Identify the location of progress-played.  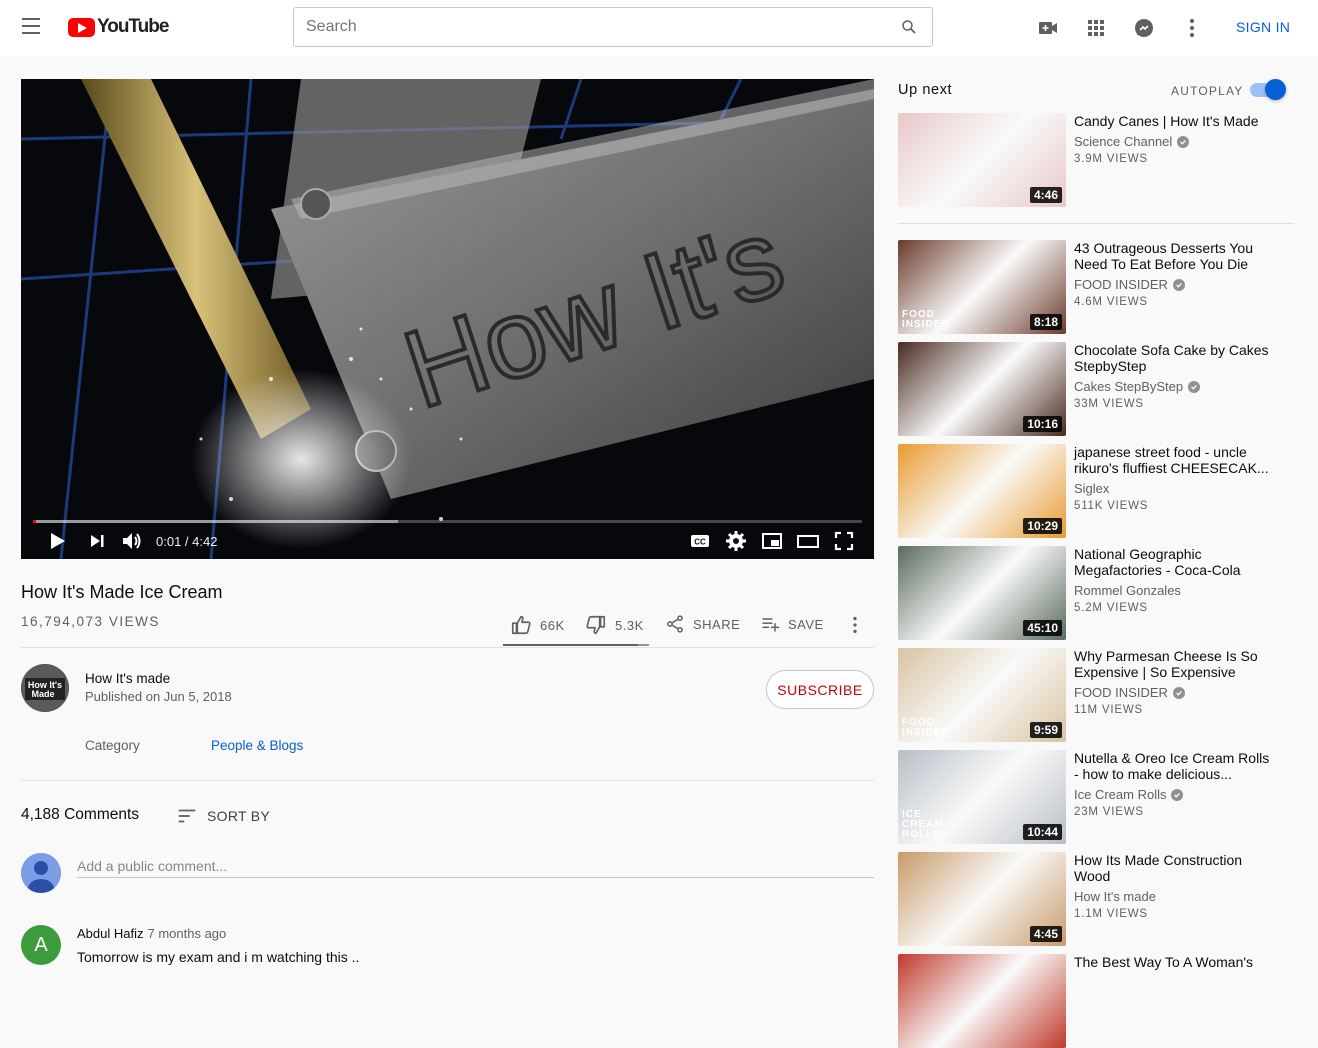
(34, 521).